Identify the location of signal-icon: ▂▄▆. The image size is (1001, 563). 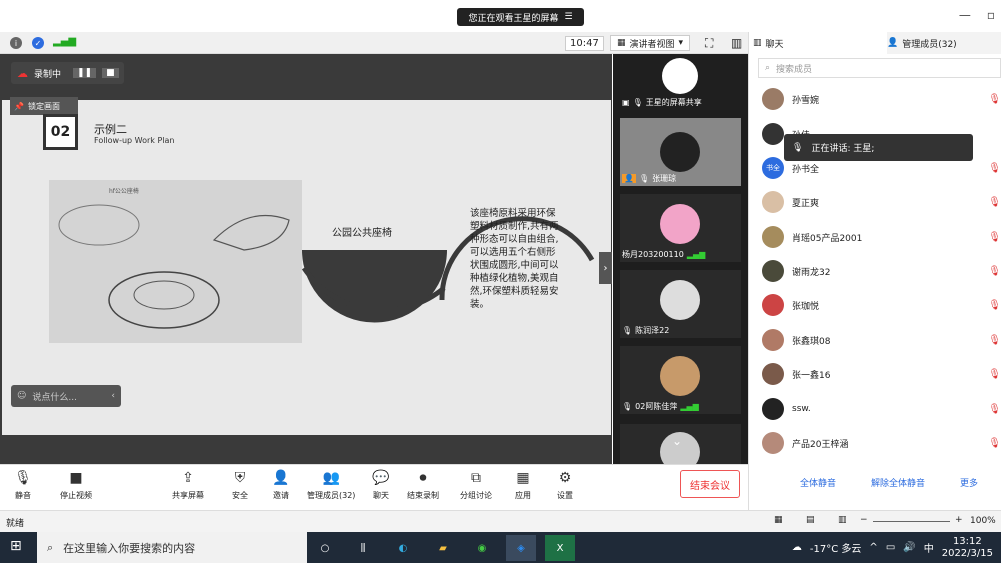
(64, 41).